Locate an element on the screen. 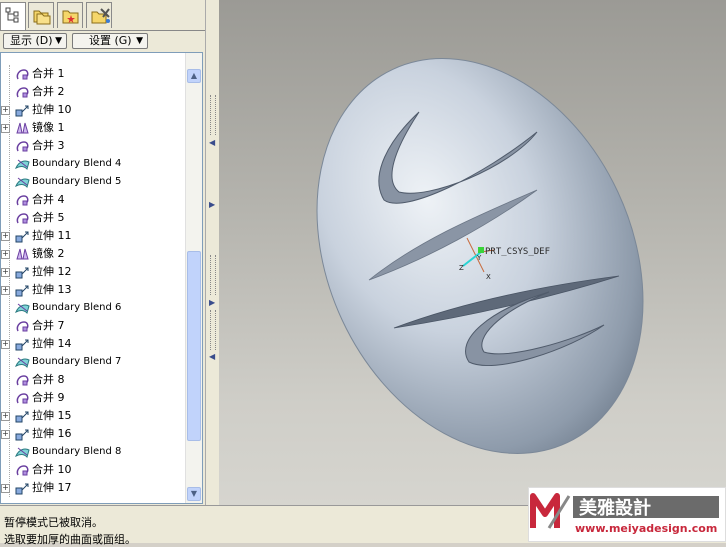 This screenshot has width=726, height=547. model-tree-tab is located at coordinates (13, 16).